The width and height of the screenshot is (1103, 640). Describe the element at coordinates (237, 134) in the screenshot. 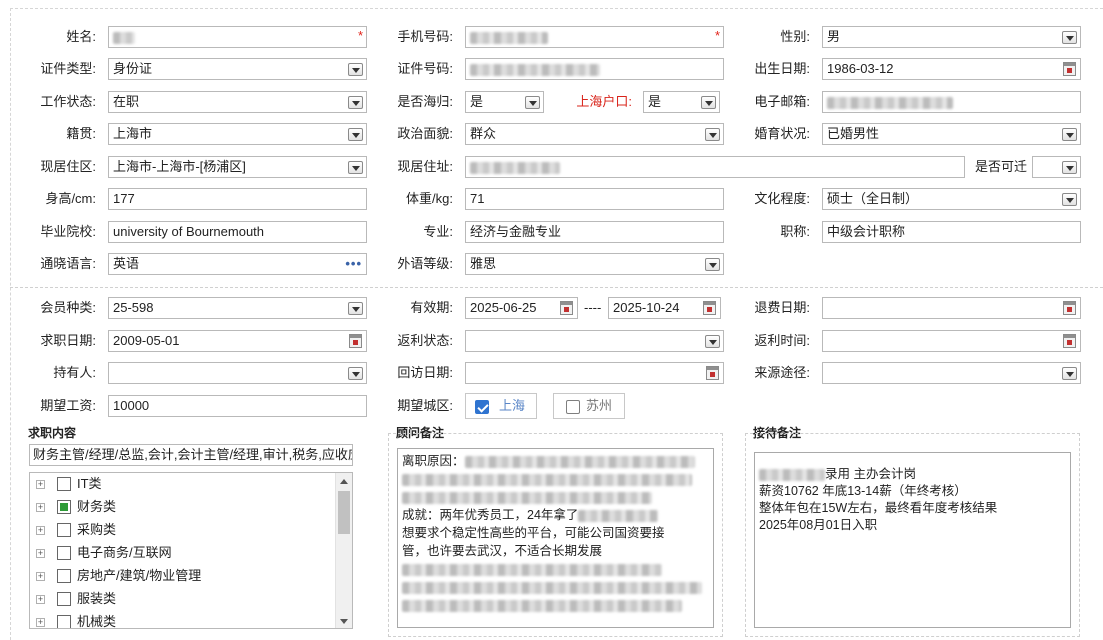

I see `hometown-select: 上海市` at that location.